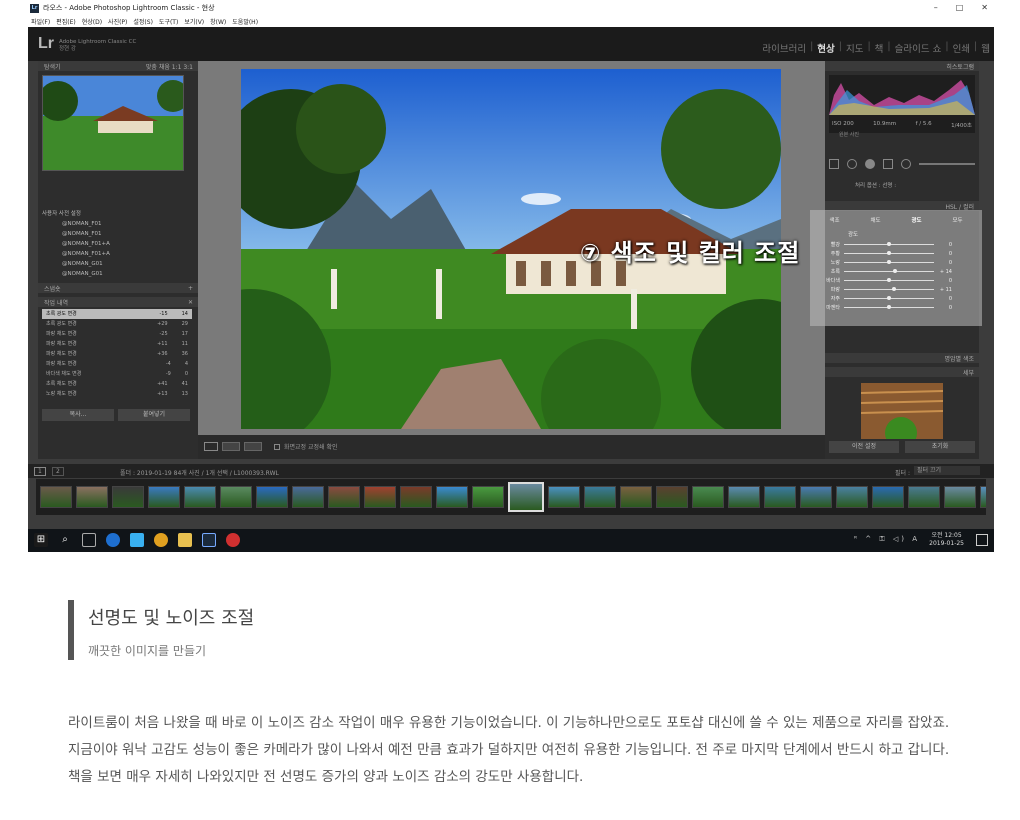  What do you see at coordinates (65, 540) in the screenshot?
I see `search-icon: ⌕` at bounding box center [65, 540].